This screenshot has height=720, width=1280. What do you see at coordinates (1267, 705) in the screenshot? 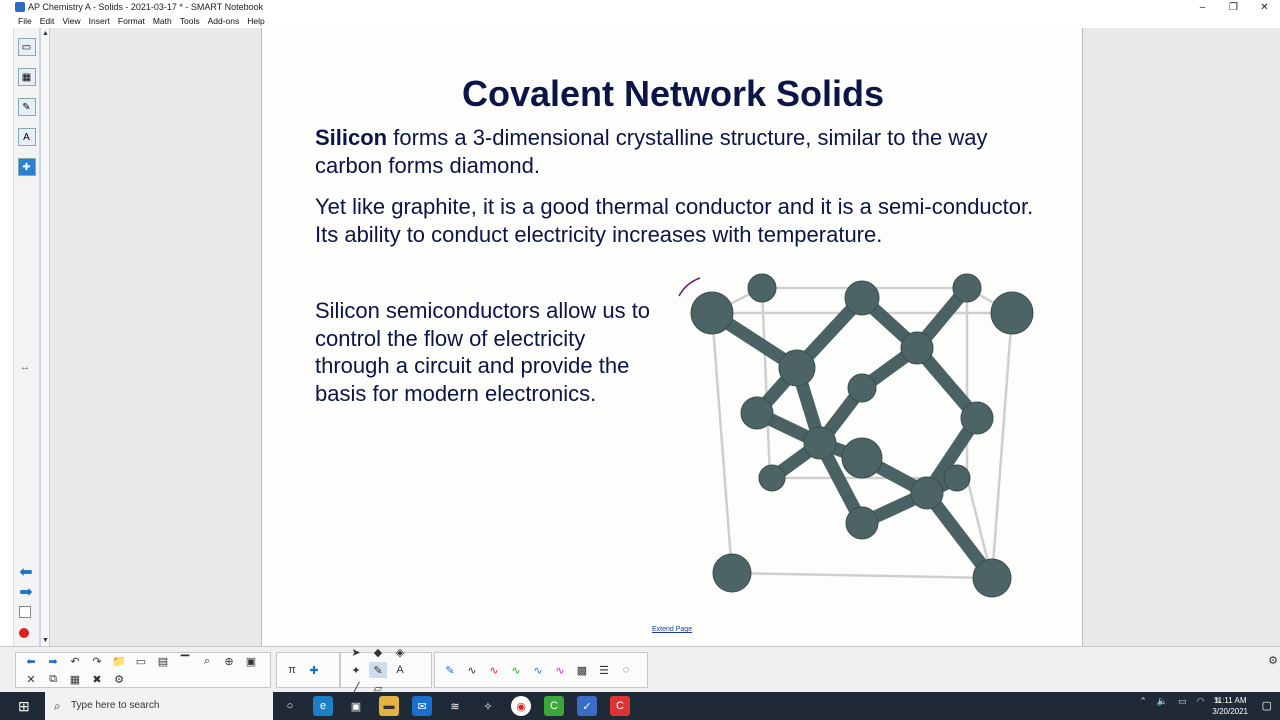
I see `notifications-icon: ▢` at bounding box center [1267, 705].